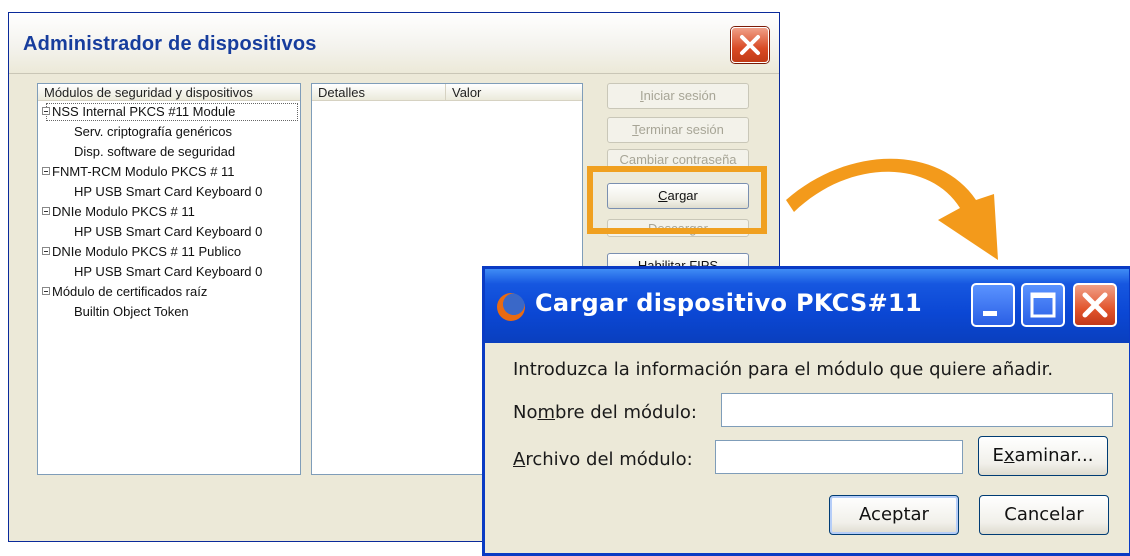 The width and height of the screenshot is (1130, 556). Describe the element at coordinates (379, 92) in the screenshot. I see `details-column-header: Detalles` at that location.